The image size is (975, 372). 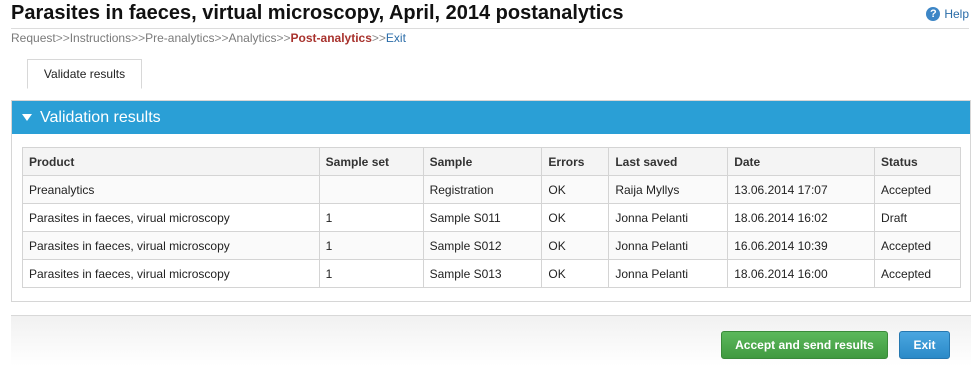 I want to click on sample-link-s012: Sample S012, so click(x=482, y=245).